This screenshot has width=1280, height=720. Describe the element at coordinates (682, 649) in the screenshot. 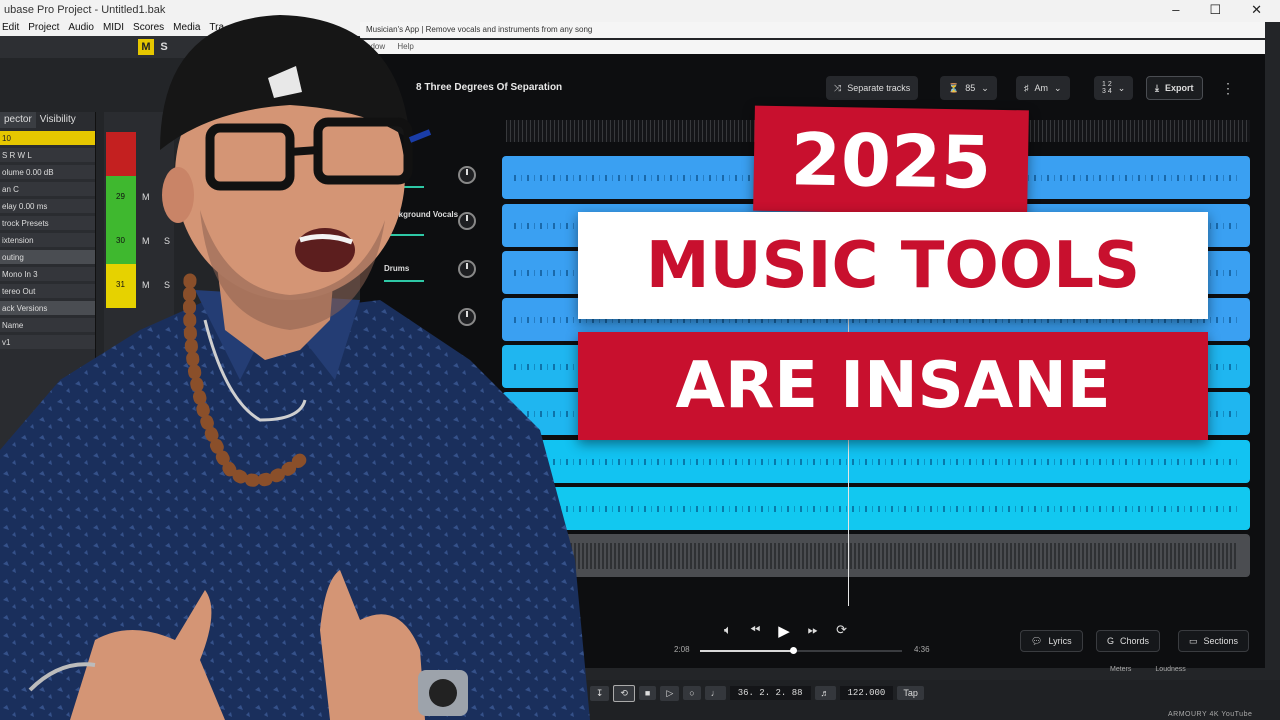

I see `current-time: 2:08` at that location.